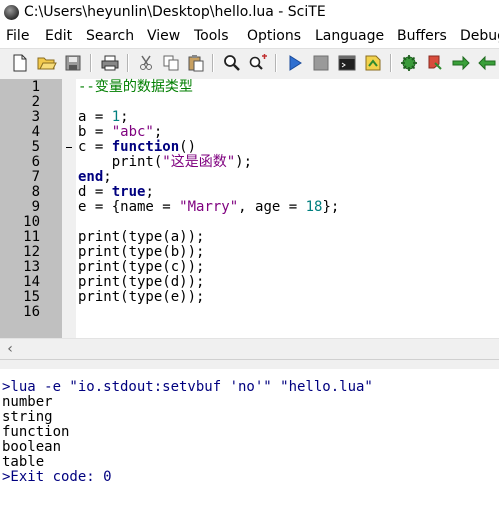 The width and height of the screenshot is (499, 518). What do you see at coordinates (57, 477) in the screenshot?
I see `output-exit-line: >Exit code: 0` at bounding box center [57, 477].